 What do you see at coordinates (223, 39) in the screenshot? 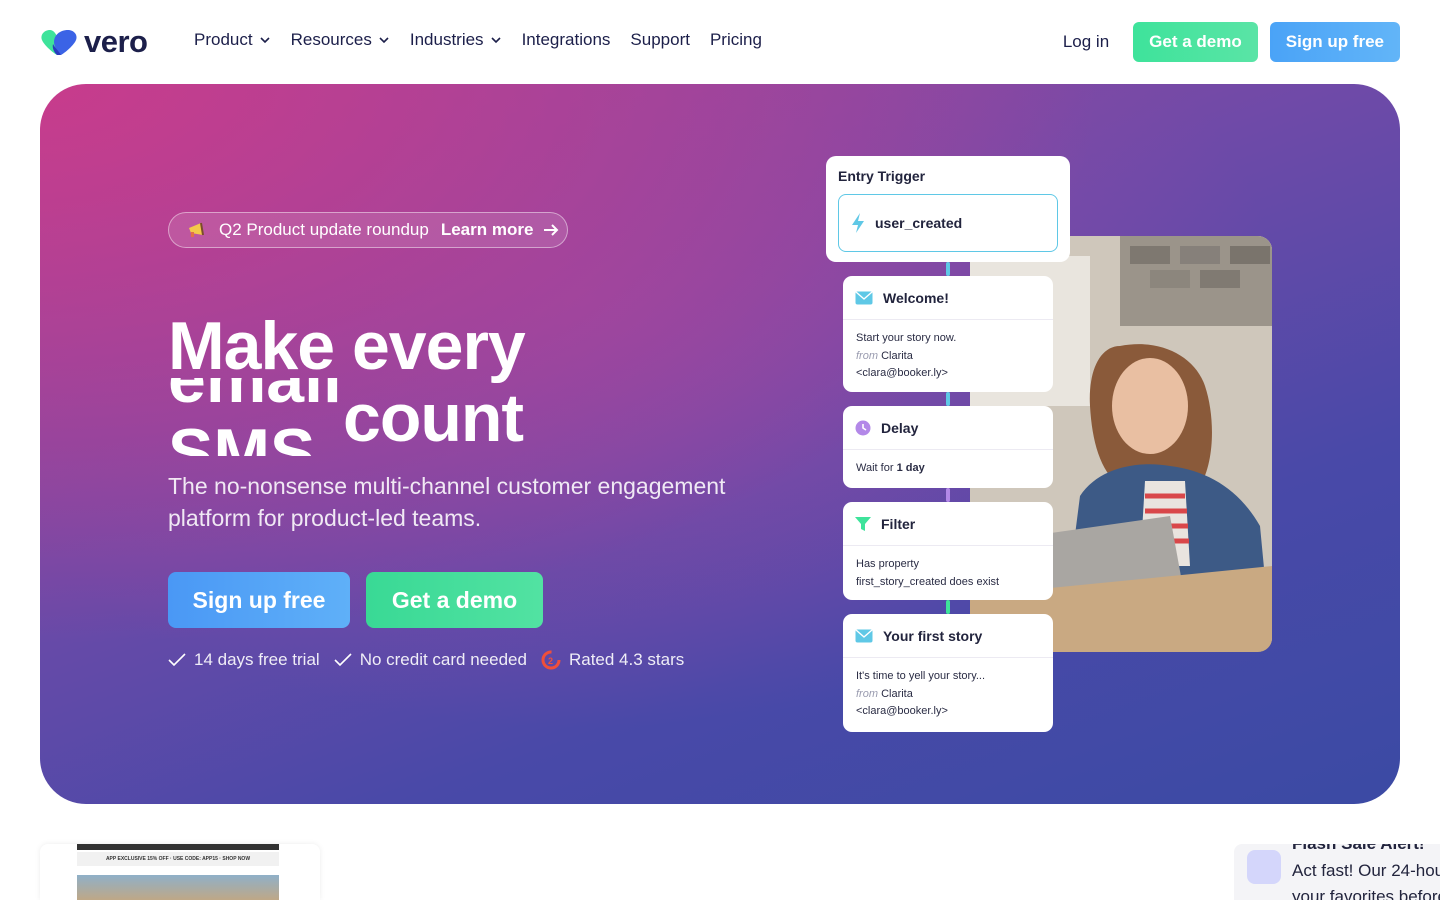
I see `nav-item-label: Product` at bounding box center [223, 39].